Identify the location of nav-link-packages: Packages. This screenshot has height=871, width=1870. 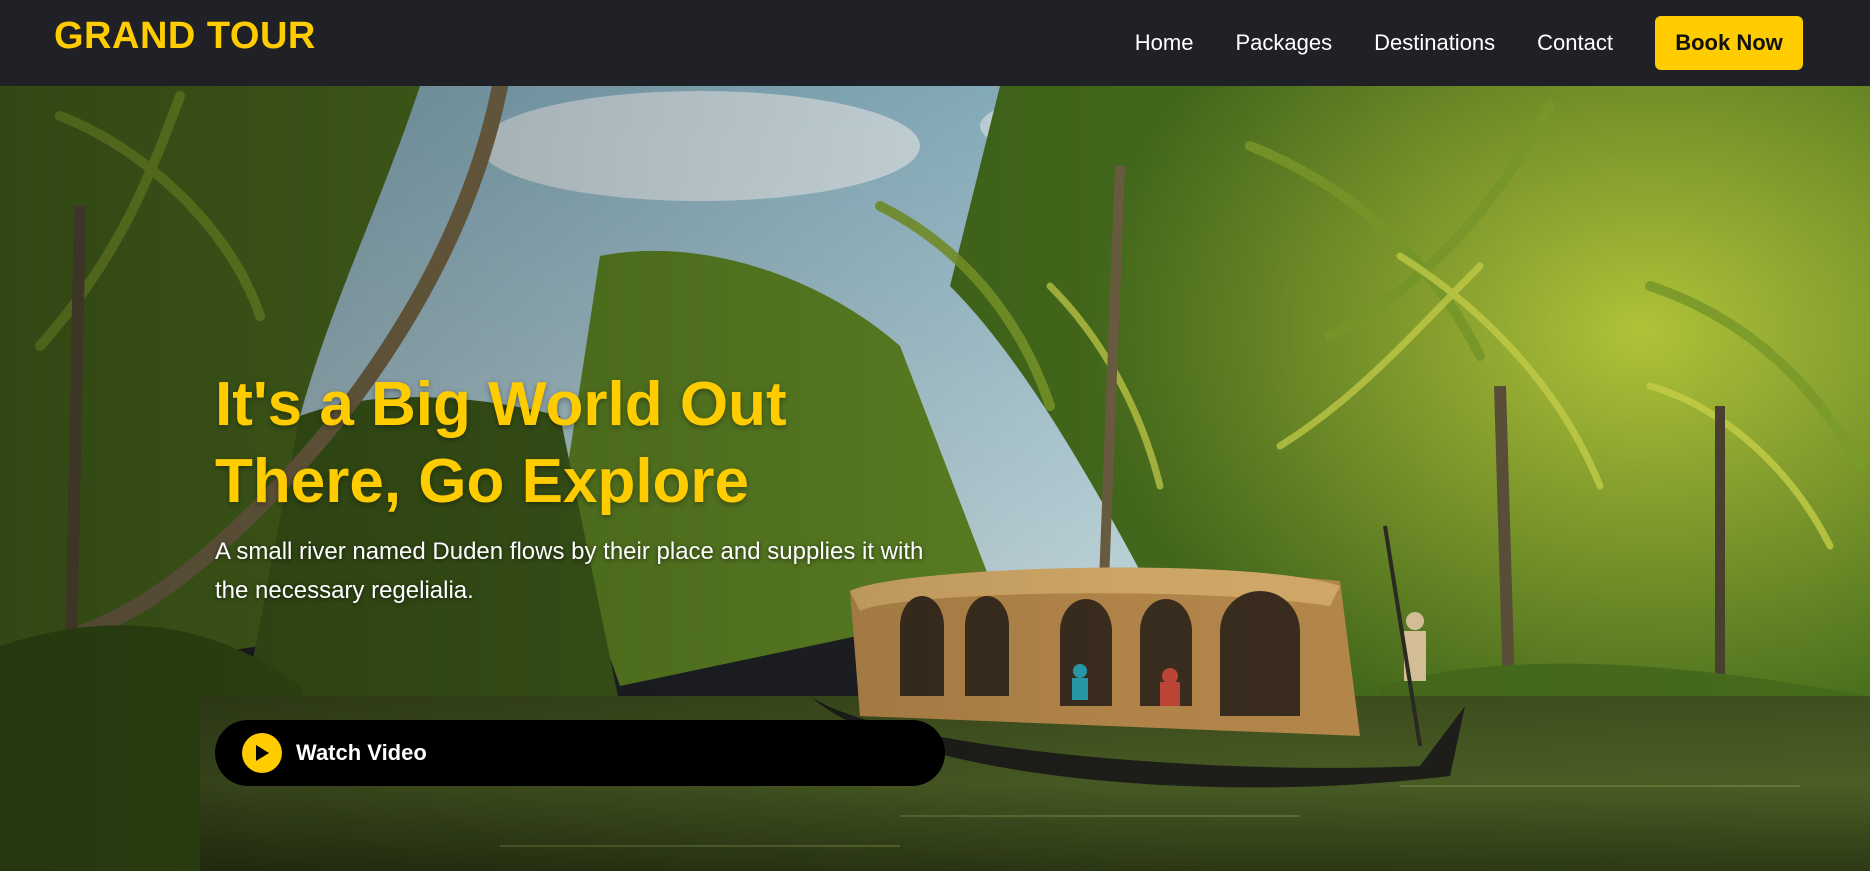
(1283, 43).